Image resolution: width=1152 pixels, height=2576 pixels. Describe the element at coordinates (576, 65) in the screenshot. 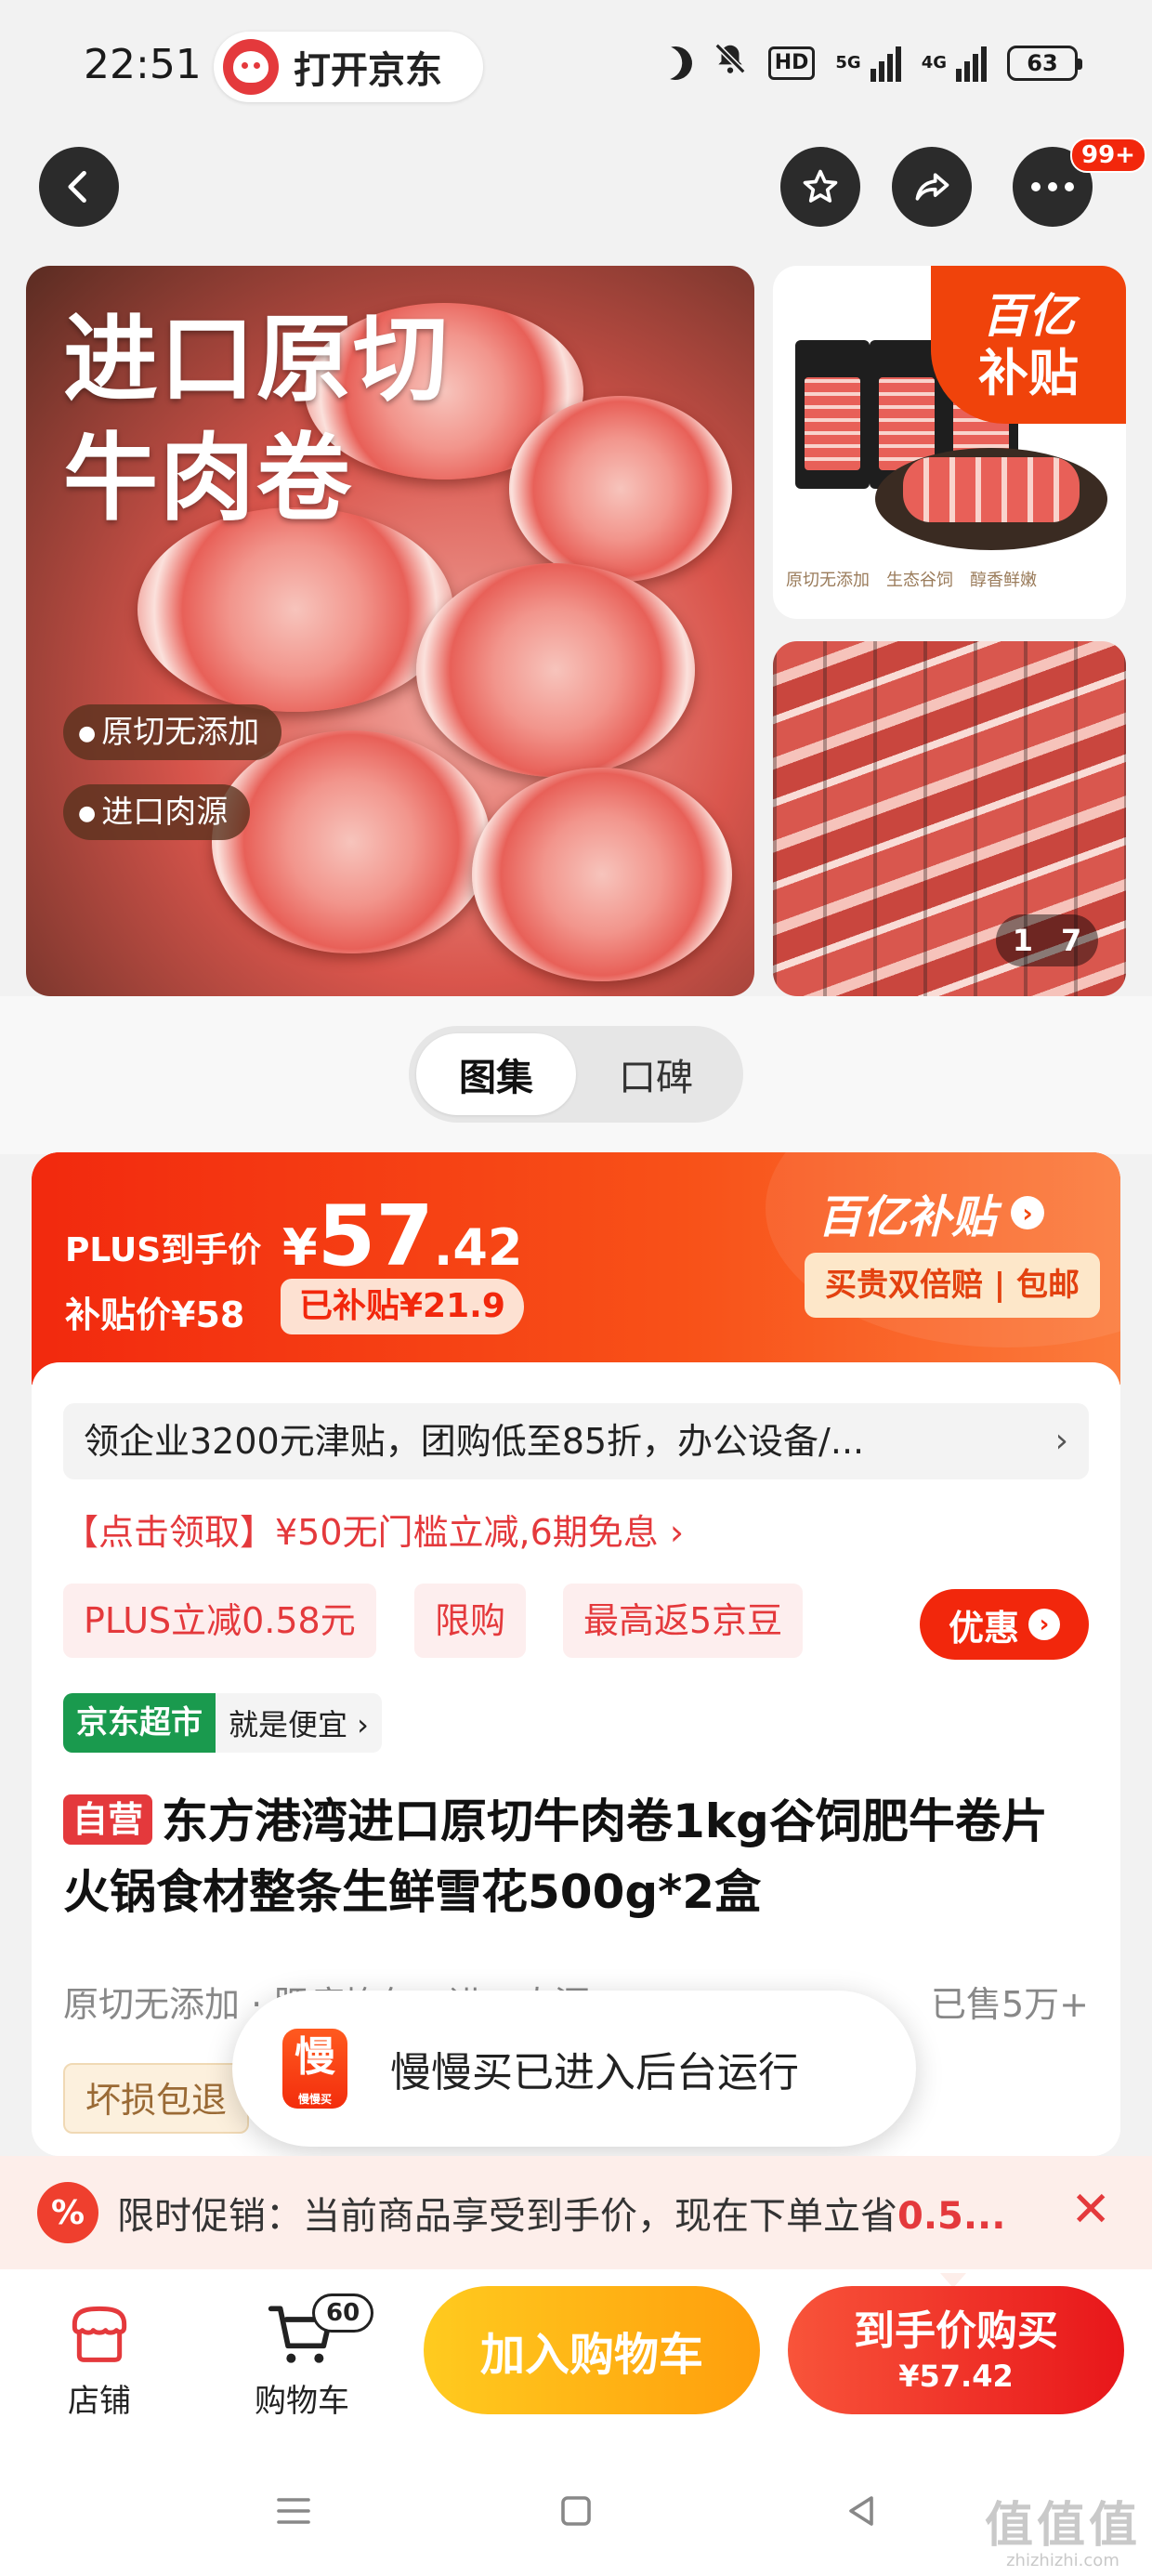

I see `status-bar: 22:51 打开京东 HD 5G 4G 63` at that location.